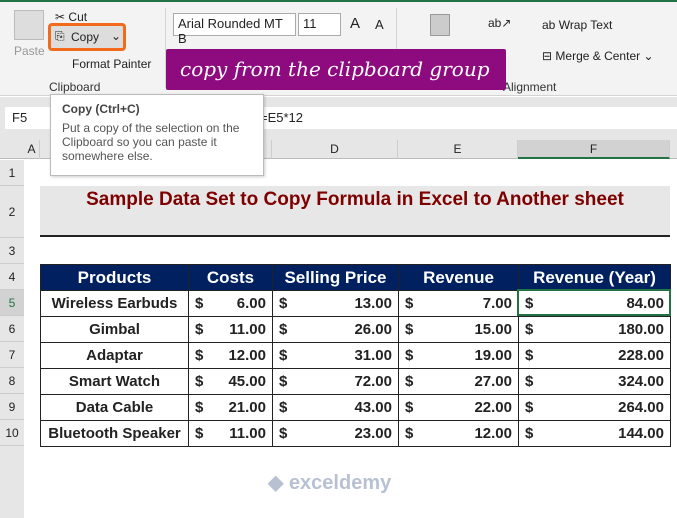 Image resolution: width=677 pixels, height=518 pixels. I want to click on row-10: 10, so click(12, 433).